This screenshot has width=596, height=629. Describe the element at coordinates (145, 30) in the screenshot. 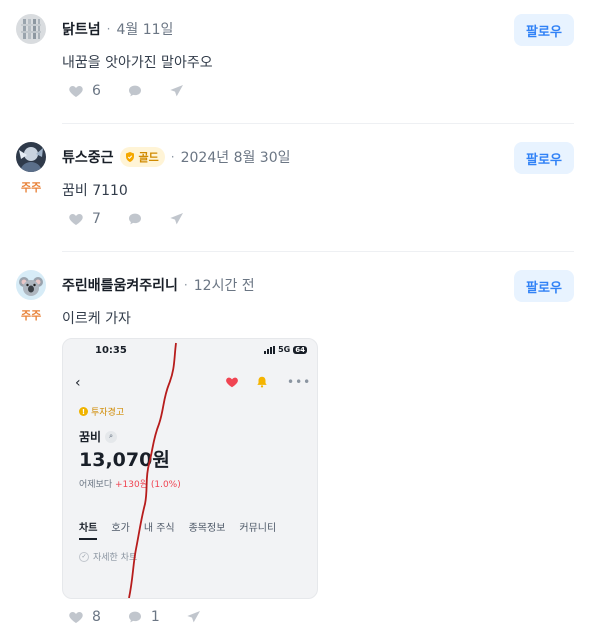

I see `post-time: 4월 11일` at that location.